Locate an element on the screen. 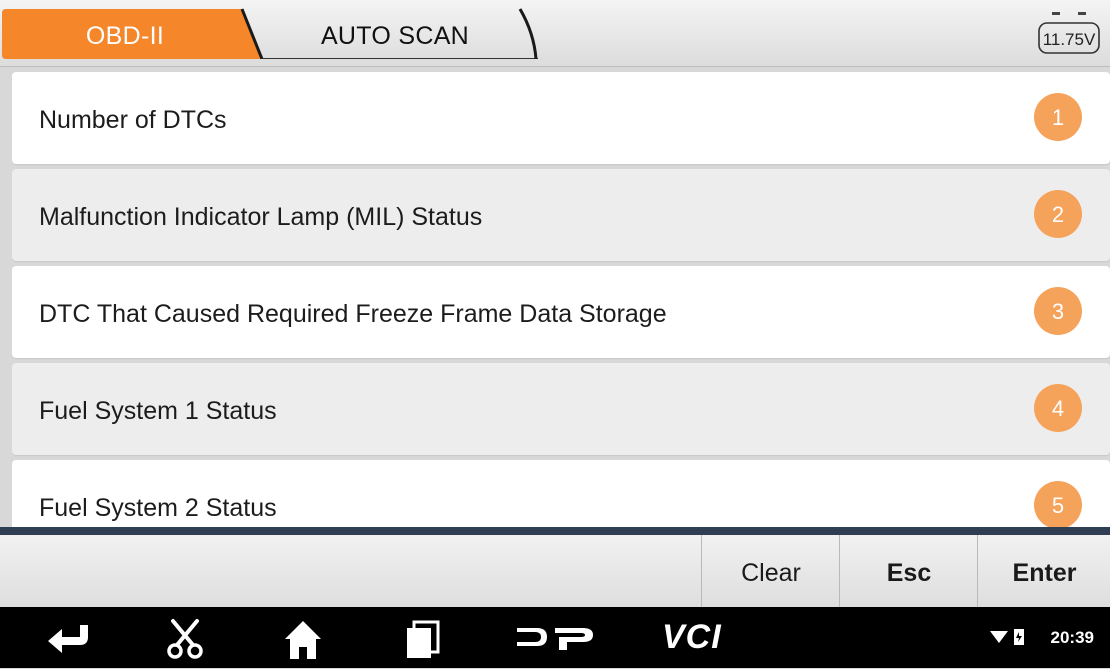 Image resolution: width=1110 pixels, height=669 pixels. vci-label: VCI is located at coordinates (692, 637).